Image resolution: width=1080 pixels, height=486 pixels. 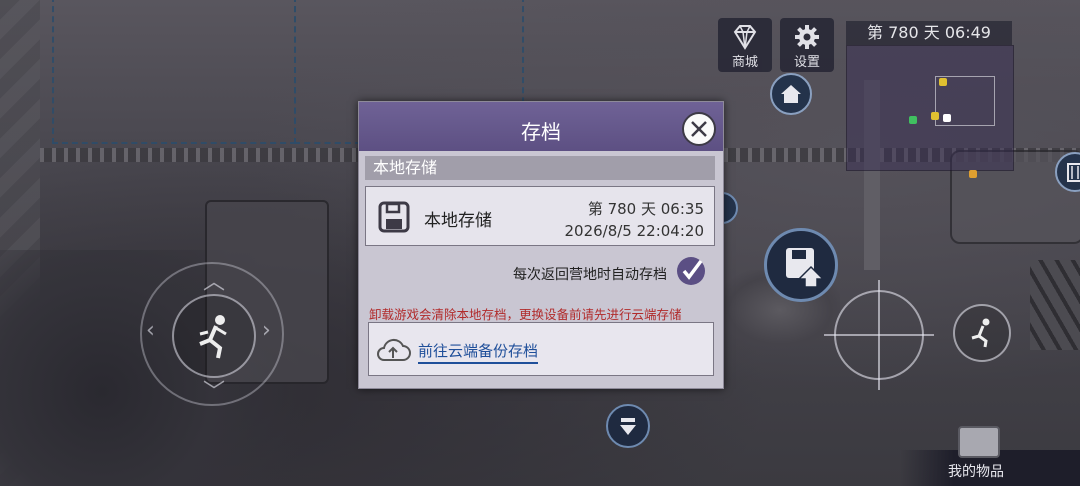 I want to click on checkbox, so click(x=691, y=271).